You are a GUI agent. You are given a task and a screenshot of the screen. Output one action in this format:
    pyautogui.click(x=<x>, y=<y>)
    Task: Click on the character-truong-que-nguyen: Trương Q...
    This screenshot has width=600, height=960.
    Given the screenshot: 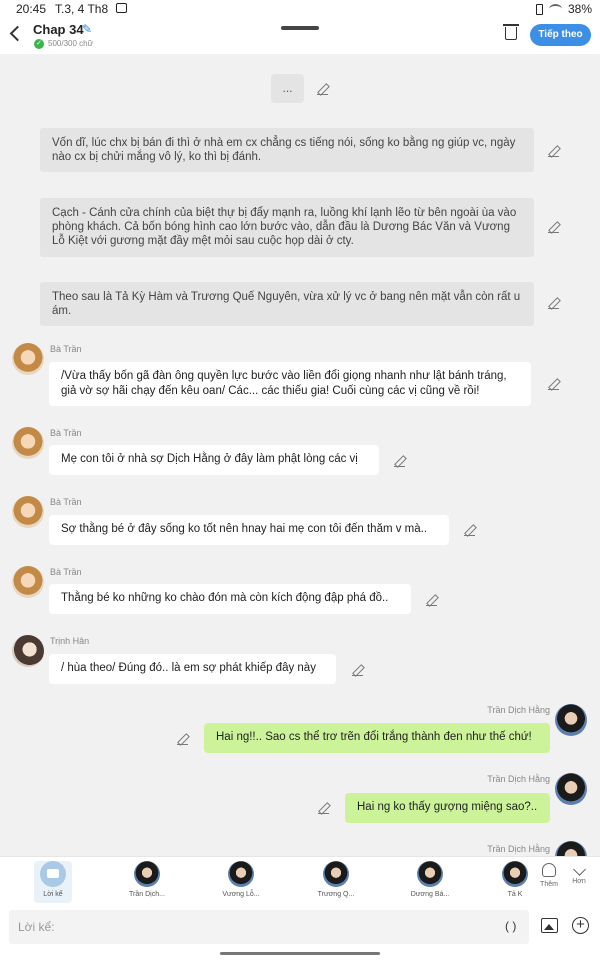 What is the action you would take?
    pyautogui.click(x=336, y=879)
    